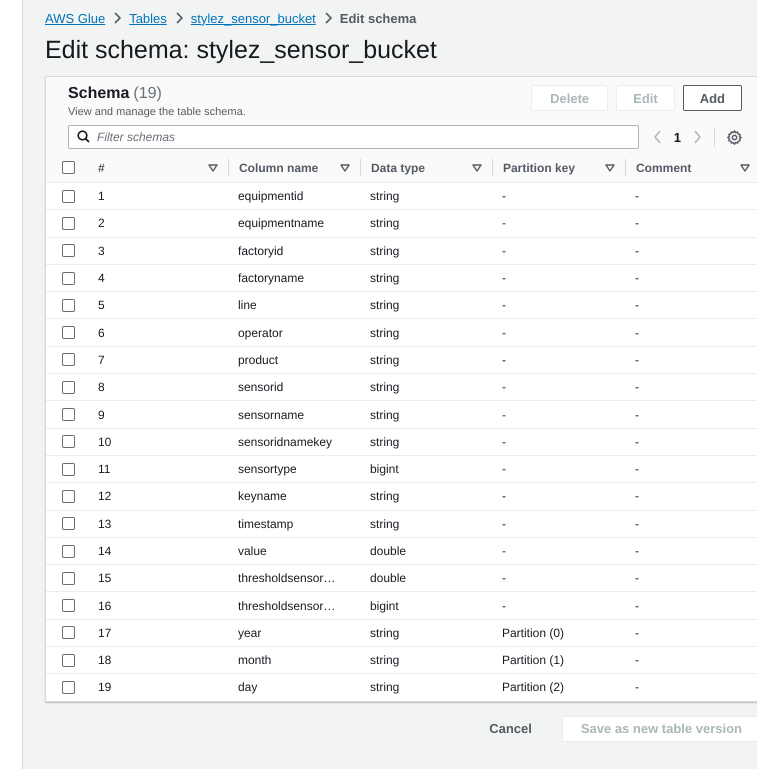 The height and width of the screenshot is (769, 757). Describe the element at coordinates (533, 687) in the screenshot. I see `partition-key-cell: Partition (2)` at that location.